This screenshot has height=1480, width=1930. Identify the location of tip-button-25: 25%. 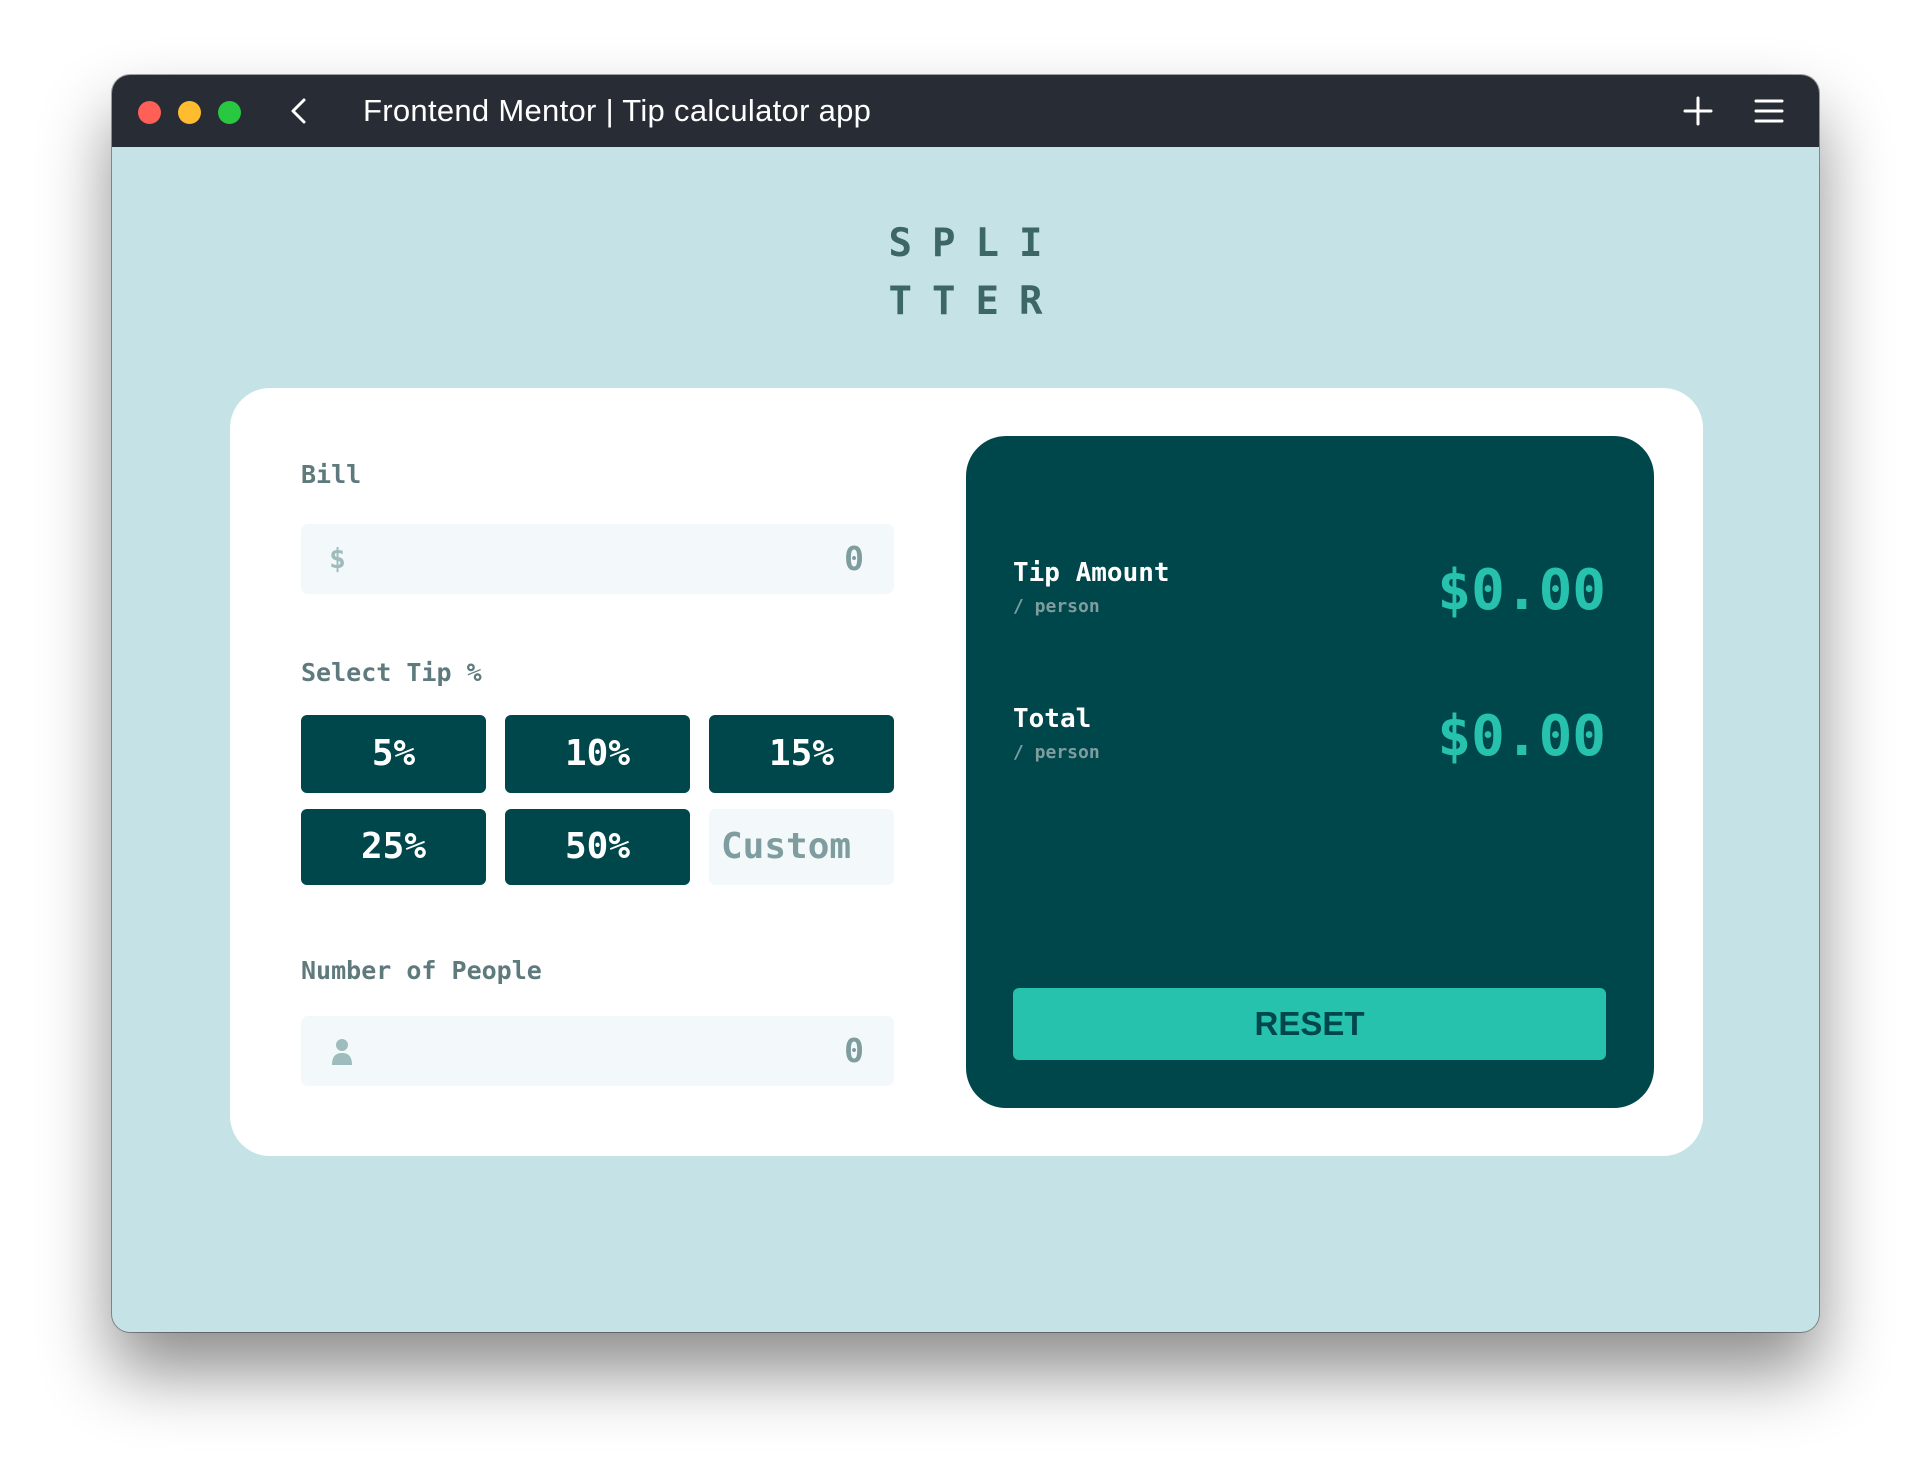
(393, 847).